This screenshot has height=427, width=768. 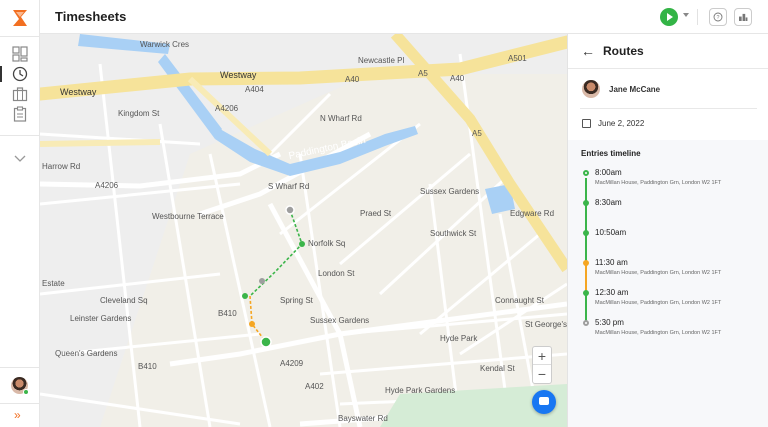 I want to click on map-label: Southwick St, so click(x=453, y=233).